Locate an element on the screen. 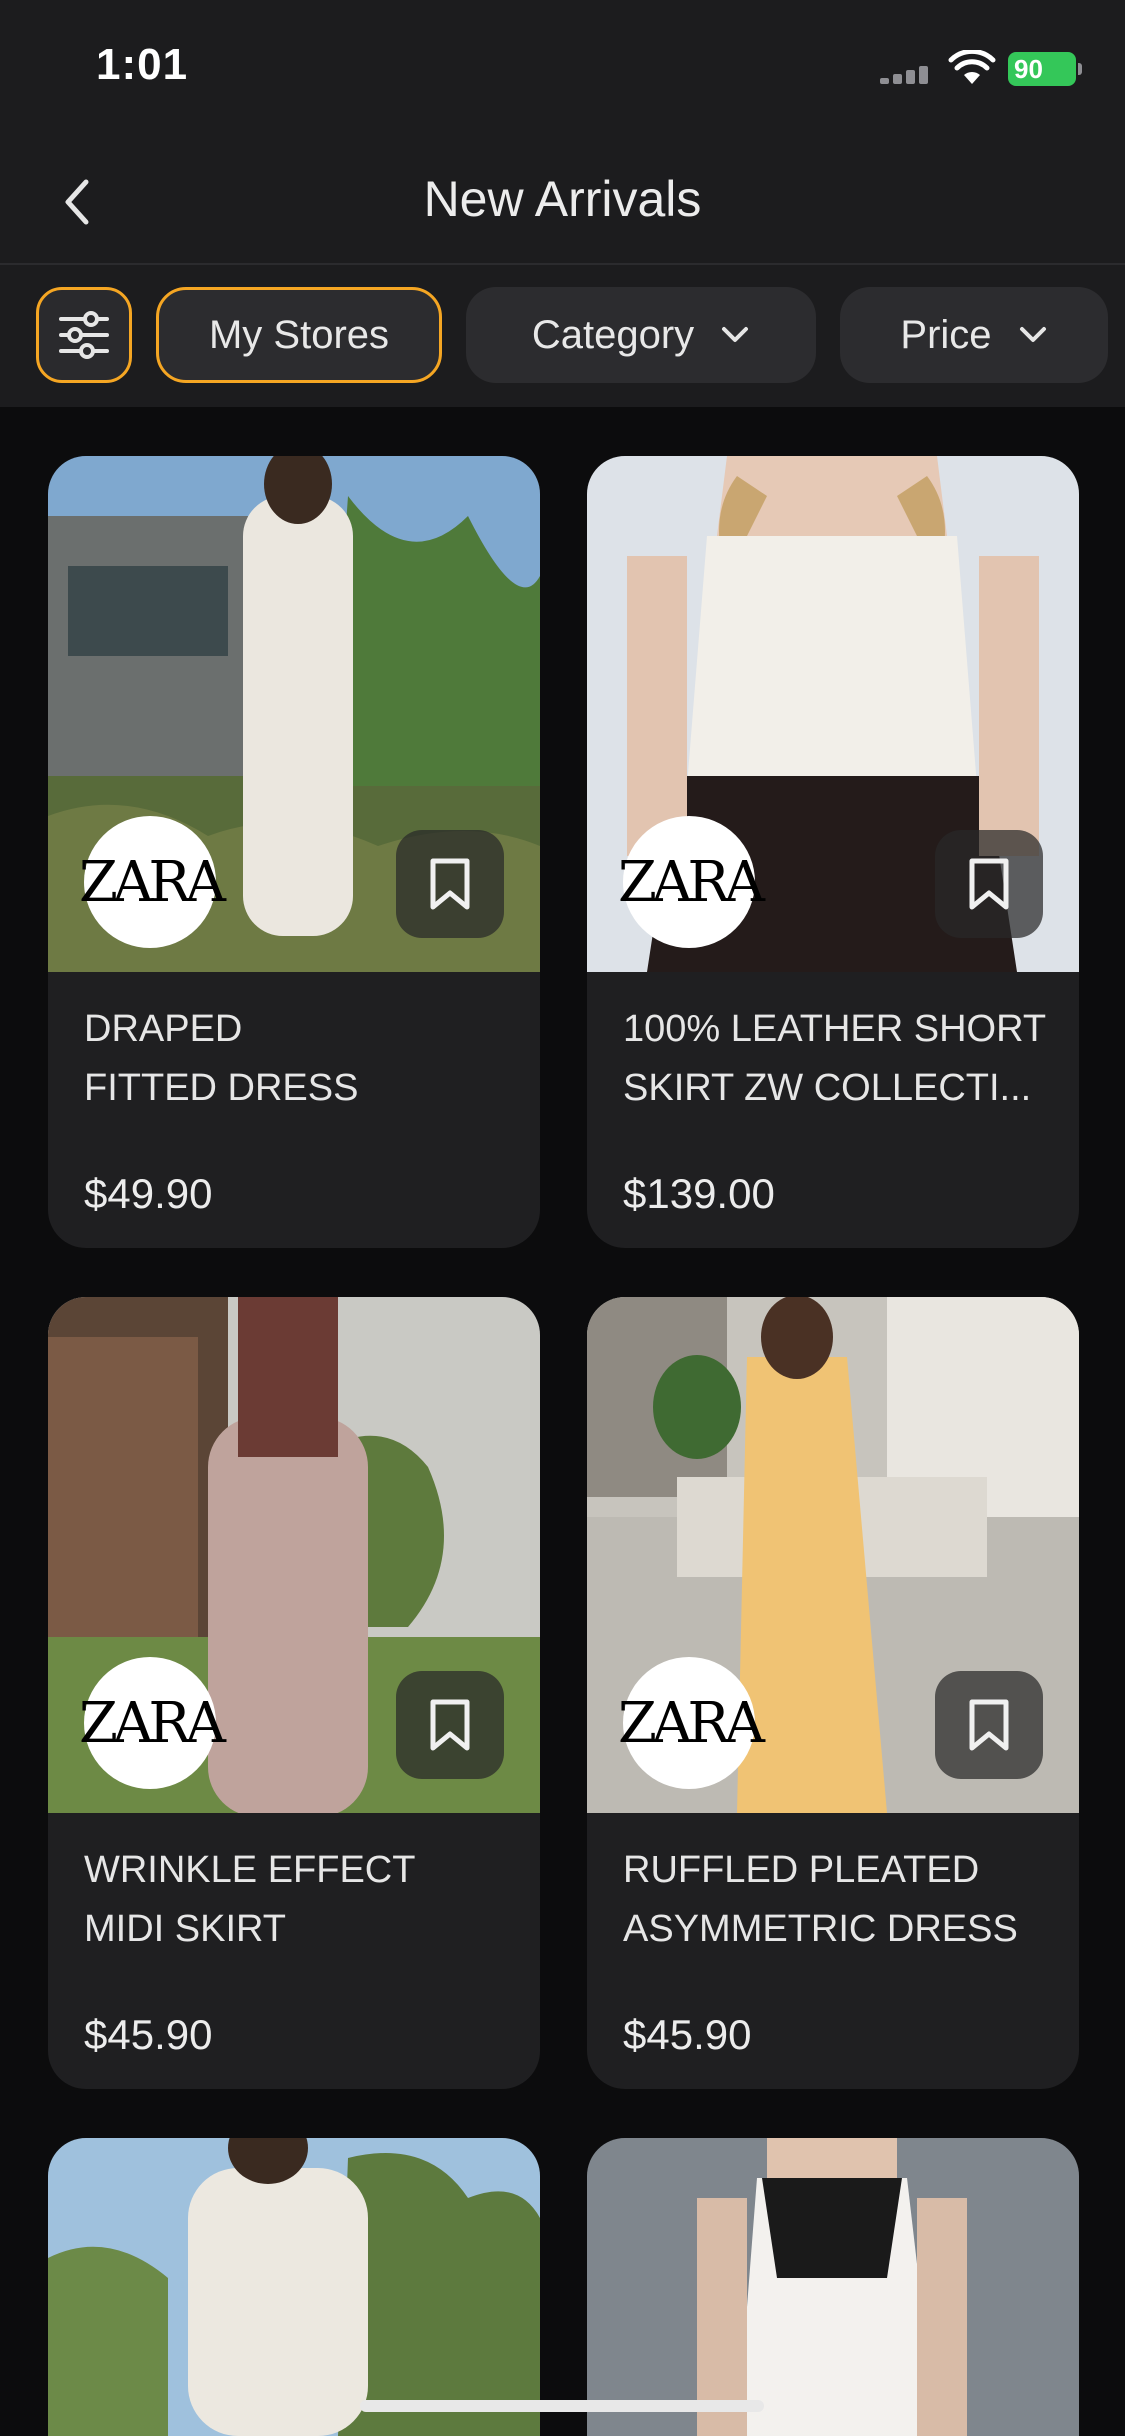 The width and height of the screenshot is (1125, 2436). cellular-signal-icon is located at coordinates (906, 75).